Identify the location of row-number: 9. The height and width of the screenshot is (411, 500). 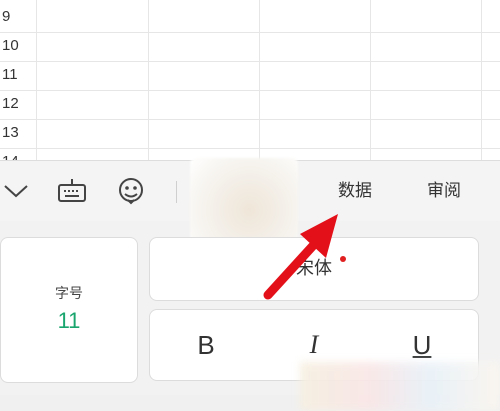
(19, 17).